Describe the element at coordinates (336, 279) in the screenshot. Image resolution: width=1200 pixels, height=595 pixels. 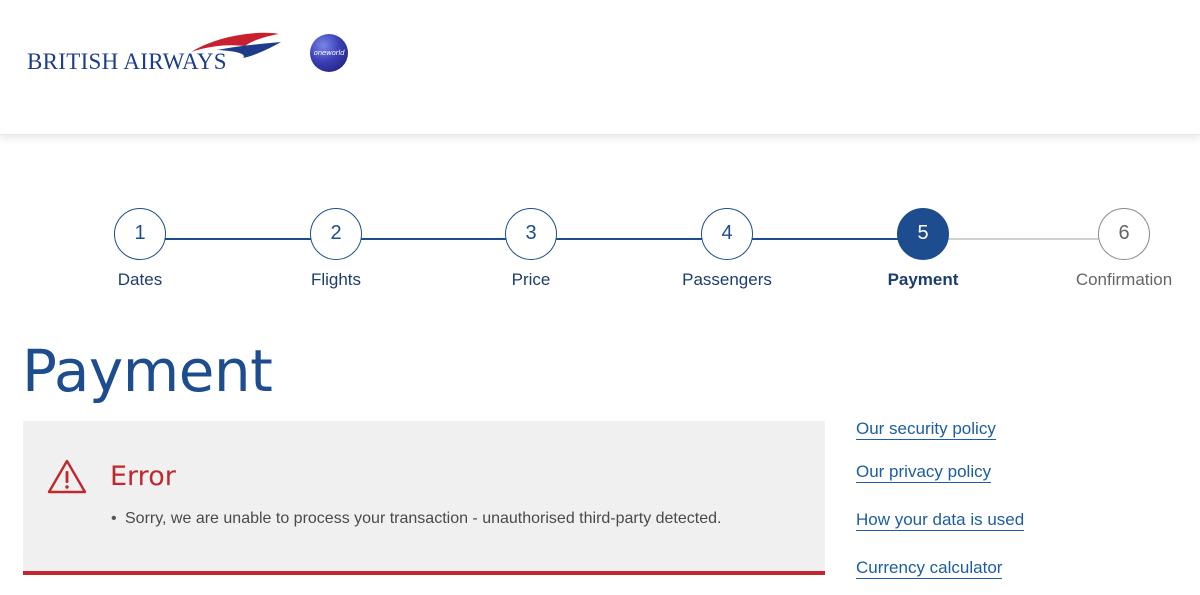
I see `step-label: Flights` at that location.